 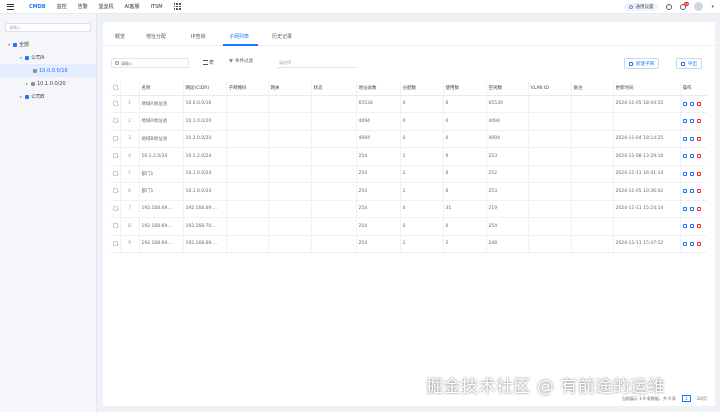 I want to click on tree-node-company-a: ▾ 公司A, so click(x=48, y=57).